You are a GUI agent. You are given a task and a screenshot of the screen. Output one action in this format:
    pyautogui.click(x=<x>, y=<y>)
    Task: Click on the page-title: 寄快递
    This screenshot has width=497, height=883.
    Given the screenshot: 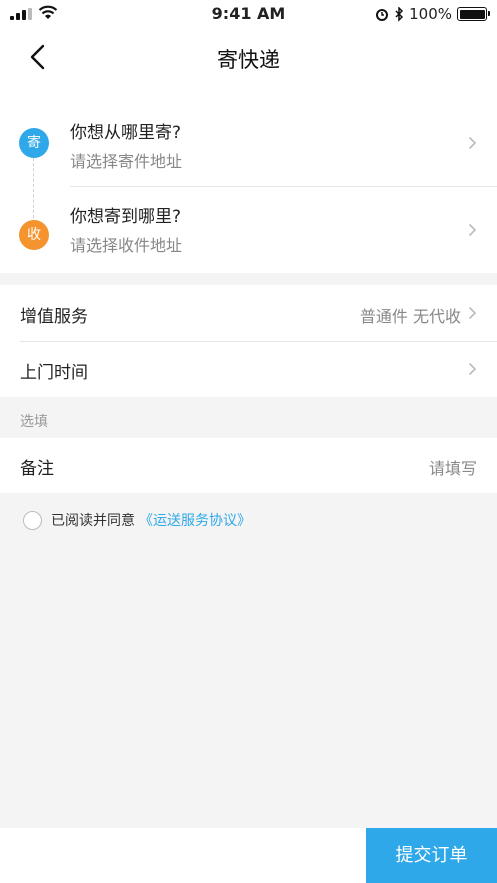 What is the action you would take?
    pyautogui.click(x=248, y=60)
    